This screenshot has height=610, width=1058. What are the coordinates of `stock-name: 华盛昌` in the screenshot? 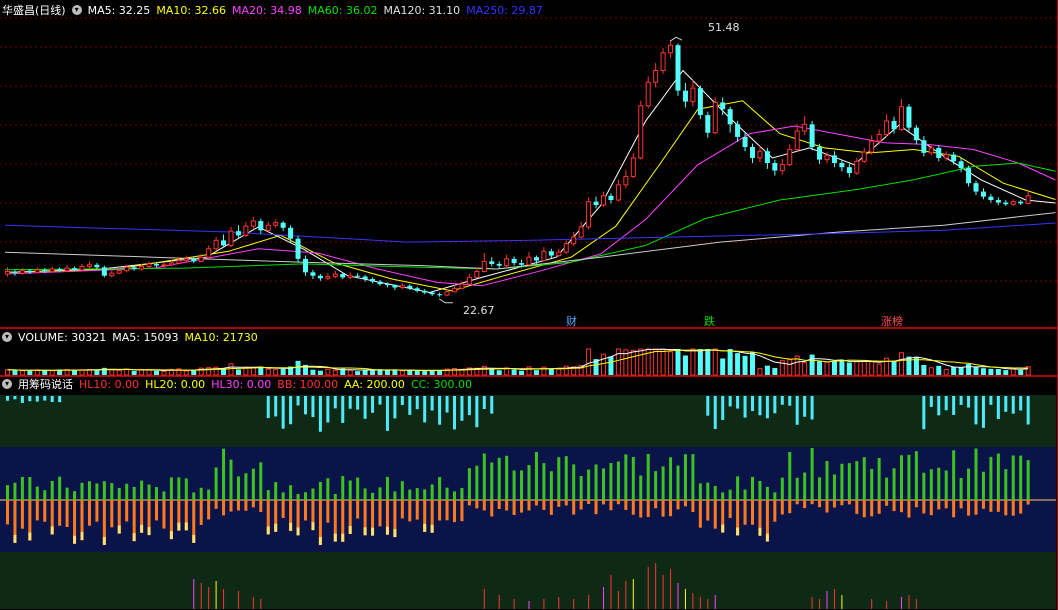 It's located at (18, 10).